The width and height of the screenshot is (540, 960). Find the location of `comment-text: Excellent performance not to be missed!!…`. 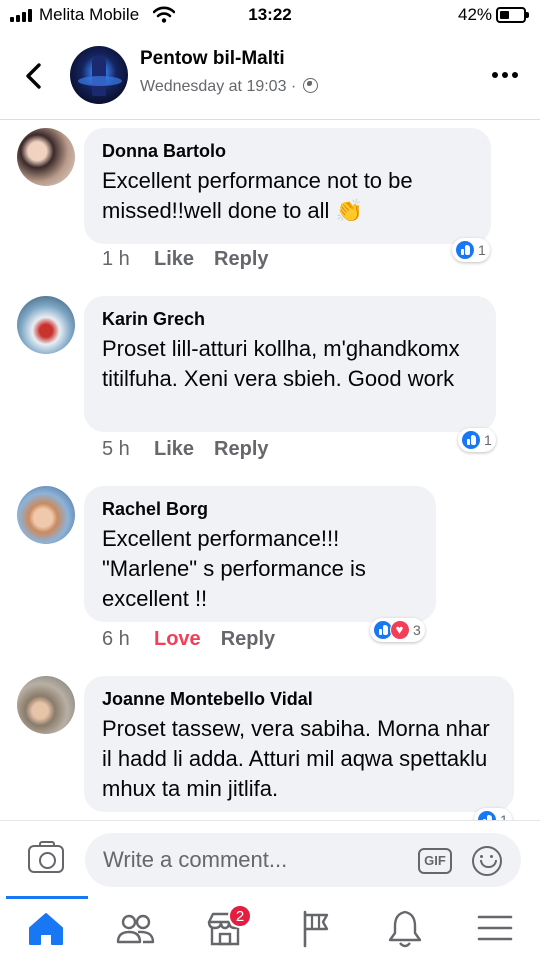

comment-text: Excellent performance not to be missed!!… is located at coordinates (257, 195).